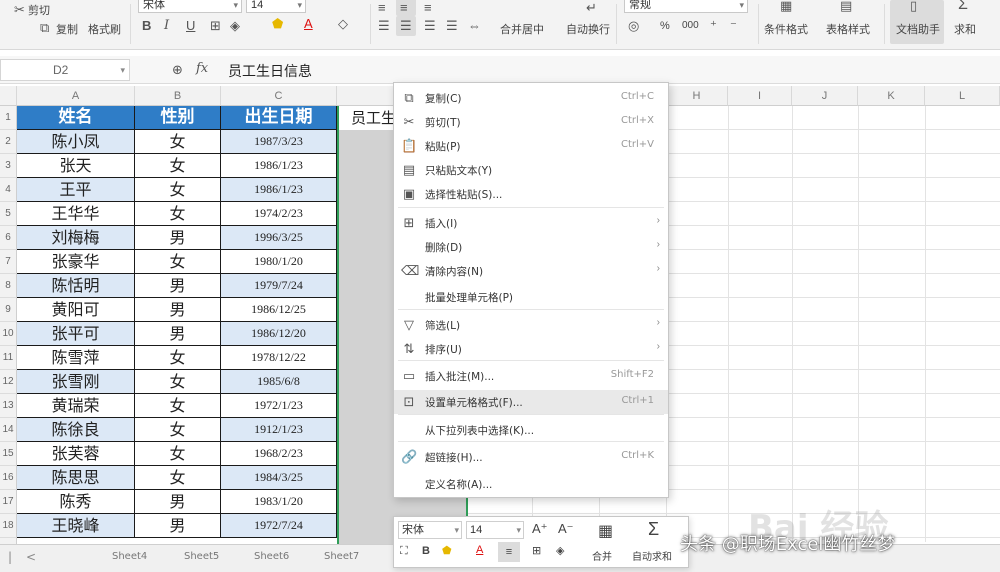 Image resolution: width=1000 pixels, height=572 pixels. Describe the element at coordinates (279, 286) in the screenshot. I see `table-cell: 1979/7/24` at that location.